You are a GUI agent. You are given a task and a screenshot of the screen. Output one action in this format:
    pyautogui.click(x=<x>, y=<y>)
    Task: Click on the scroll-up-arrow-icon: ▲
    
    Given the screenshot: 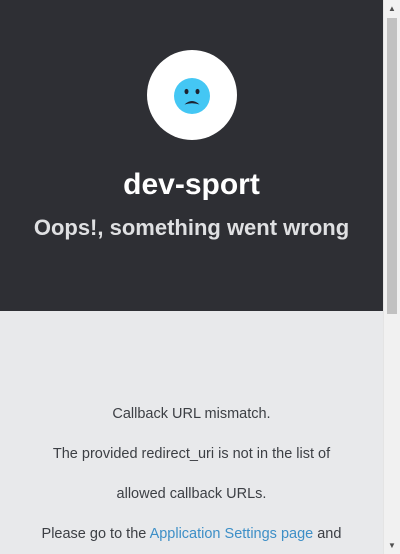 What is the action you would take?
    pyautogui.click(x=392, y=8)
    